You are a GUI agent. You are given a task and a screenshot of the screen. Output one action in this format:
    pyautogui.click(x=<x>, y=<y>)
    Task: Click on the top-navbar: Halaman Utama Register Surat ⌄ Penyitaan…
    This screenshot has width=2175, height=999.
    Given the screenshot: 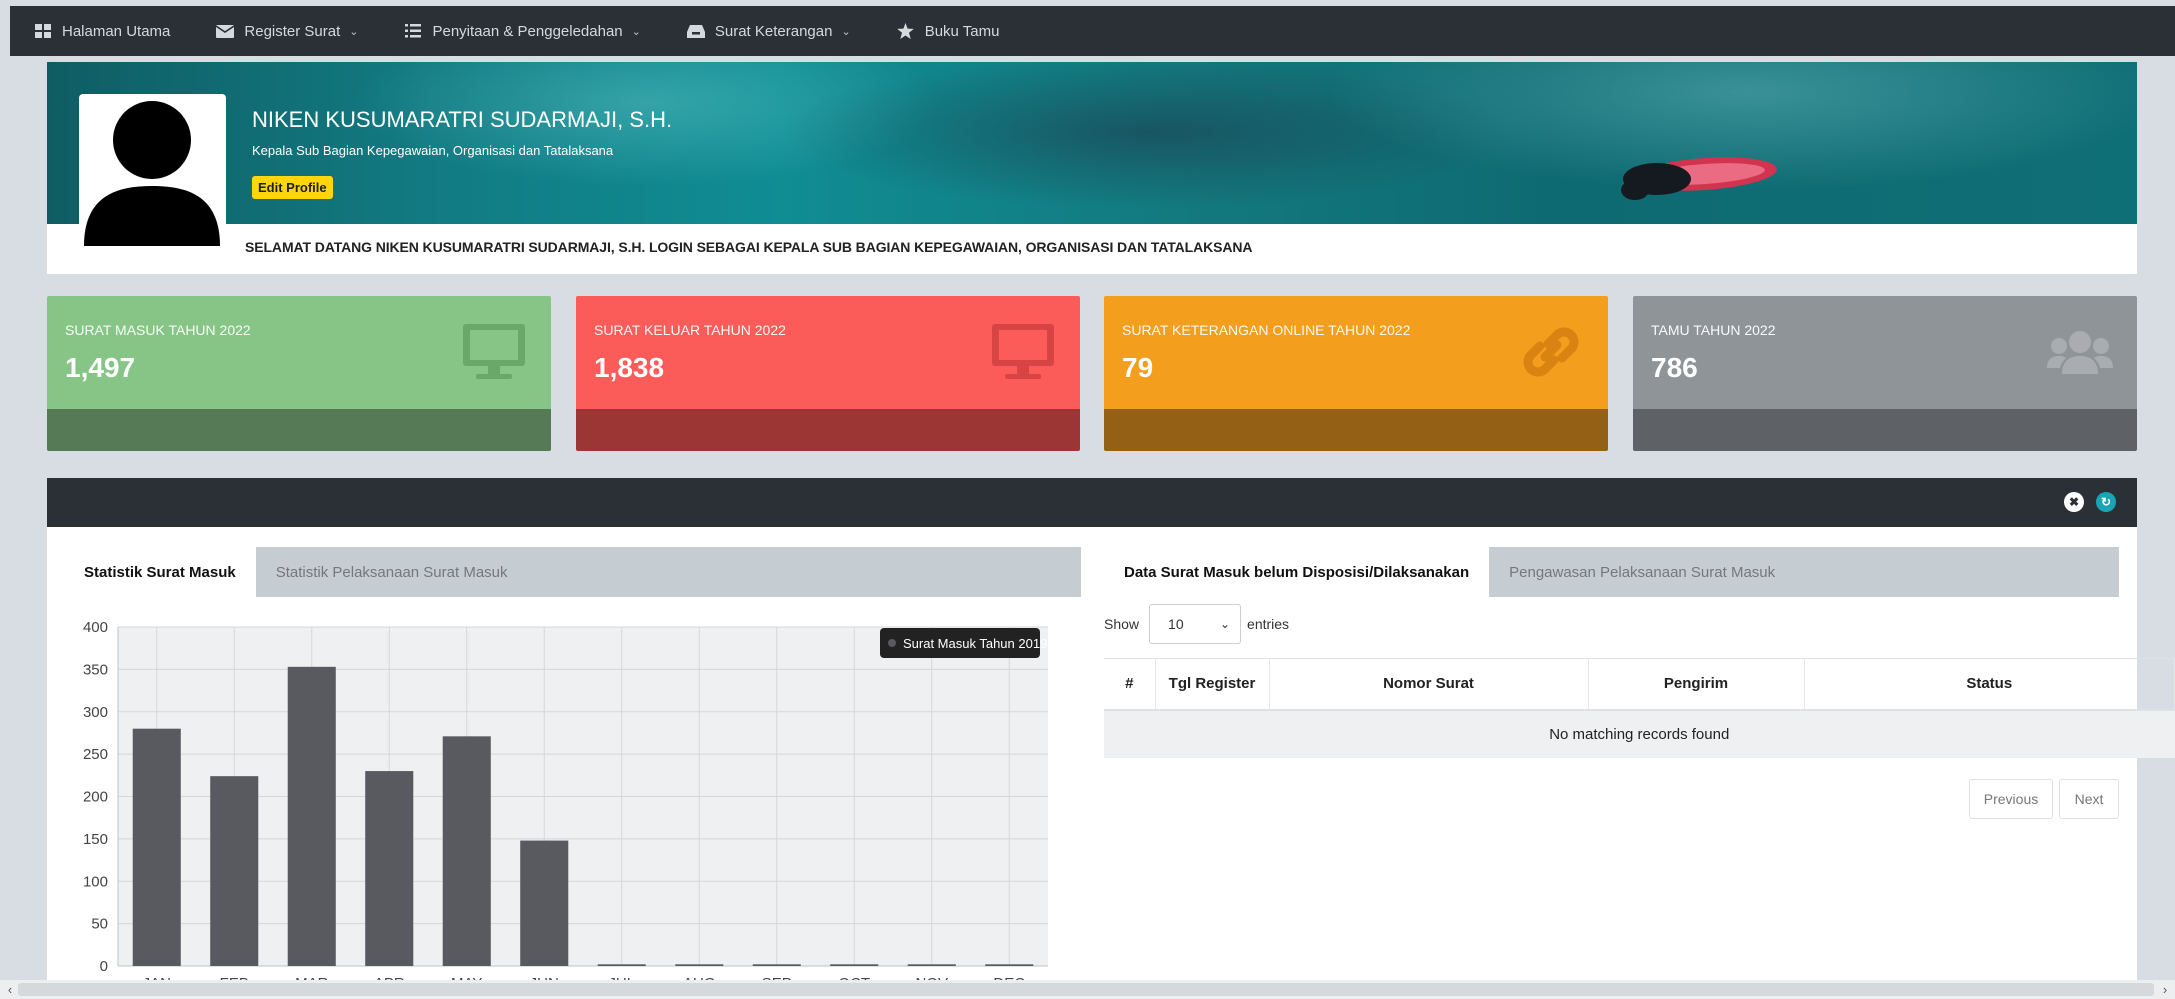 What is the action you would take?
    pyautogui.click(x=1092, y=31)
    